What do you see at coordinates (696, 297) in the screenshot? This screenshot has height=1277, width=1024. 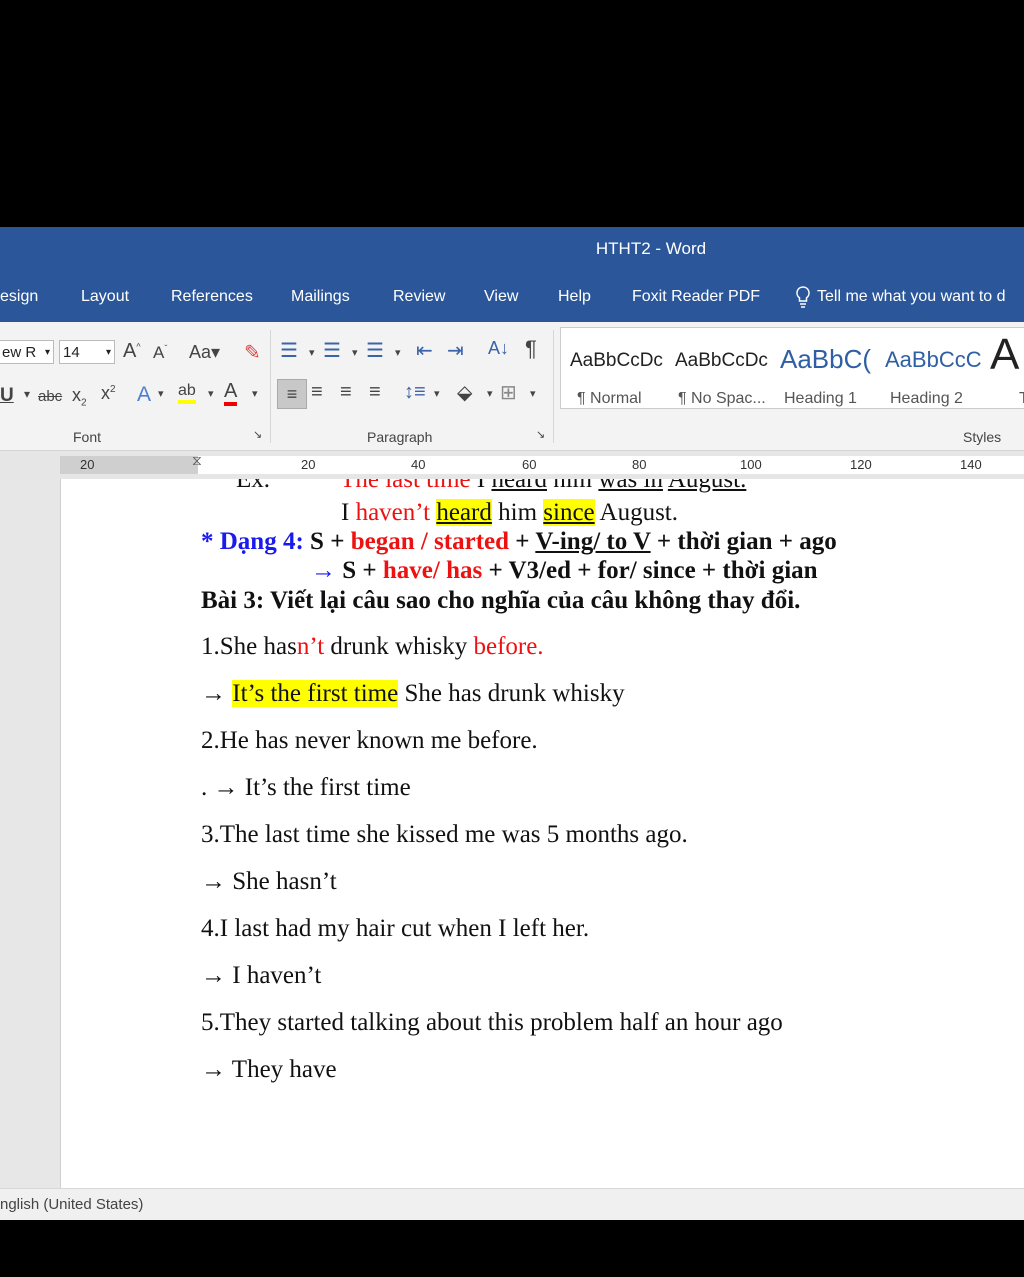 I see `tab-foxit-reader-pdf: Foxit Reader PDF` at bounding box center [696, 297].